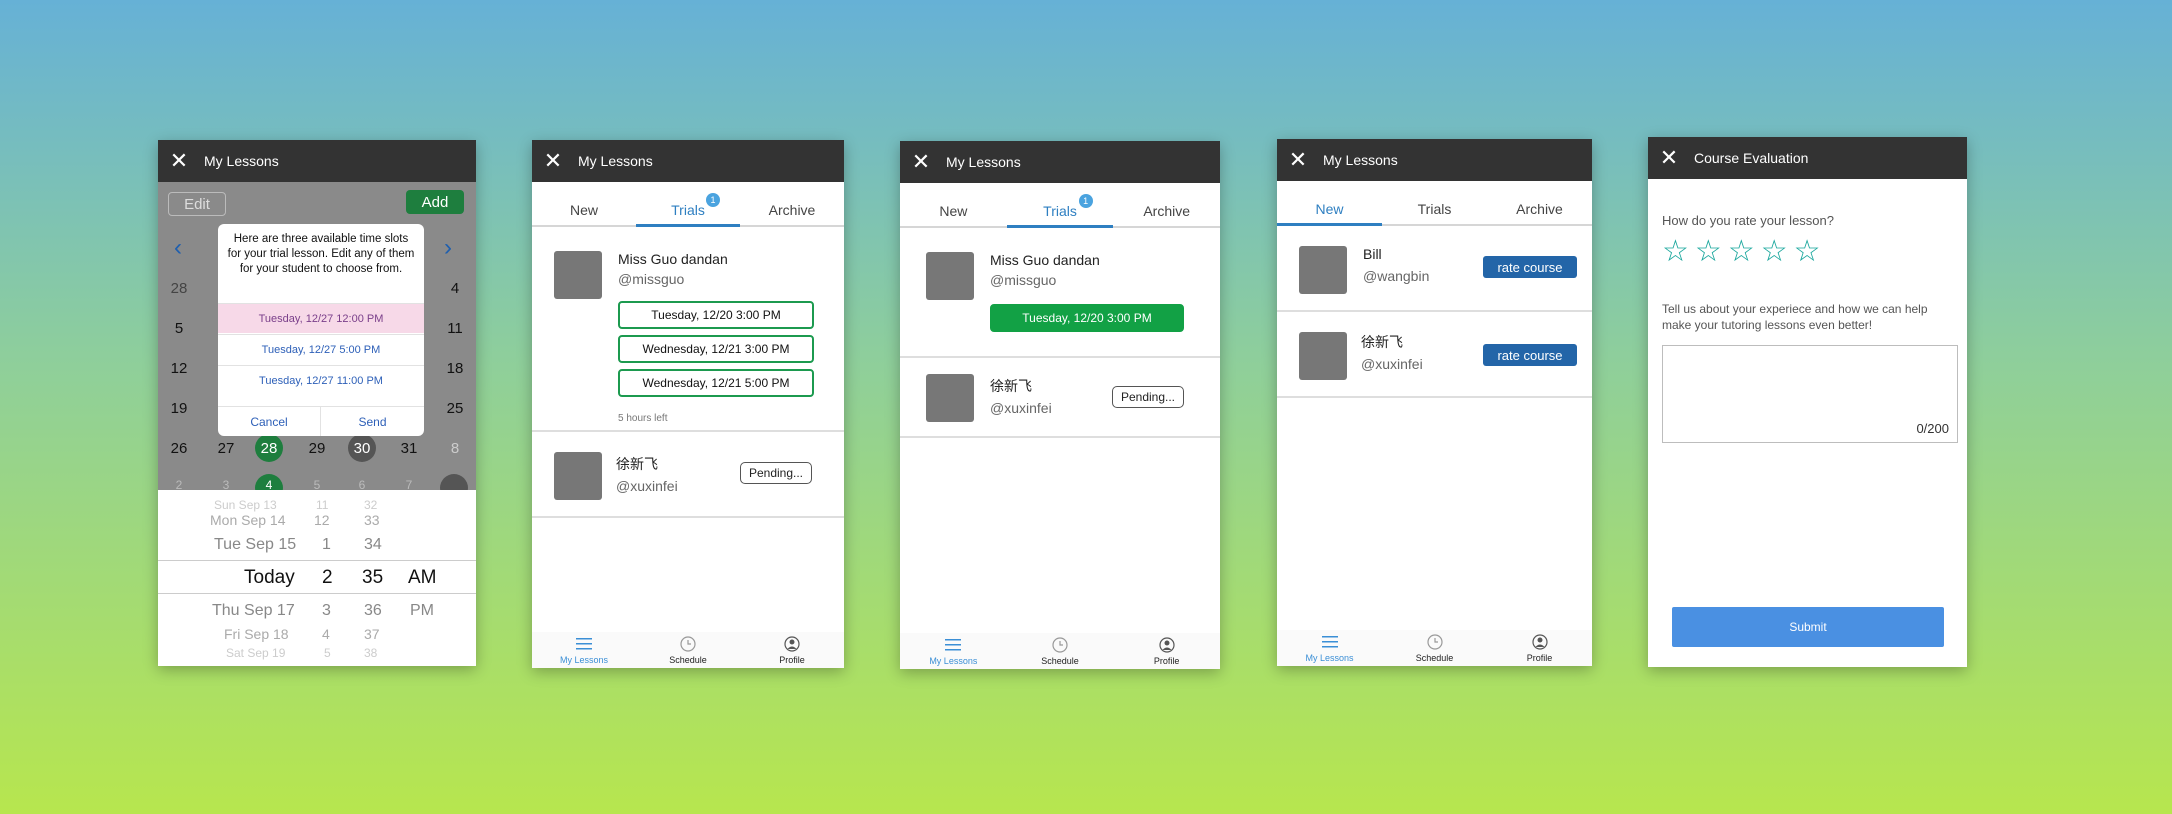 The image size is (2172, 814). I want to click on picker-hour: 11, so click(322, 505).